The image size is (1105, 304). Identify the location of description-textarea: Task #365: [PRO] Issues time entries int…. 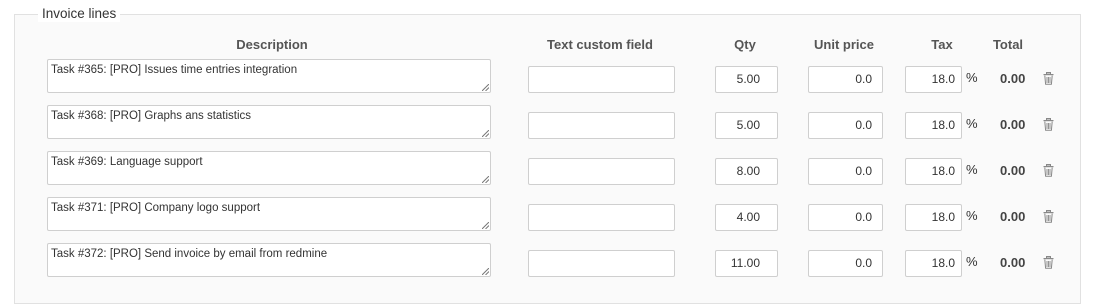
(269, 76).